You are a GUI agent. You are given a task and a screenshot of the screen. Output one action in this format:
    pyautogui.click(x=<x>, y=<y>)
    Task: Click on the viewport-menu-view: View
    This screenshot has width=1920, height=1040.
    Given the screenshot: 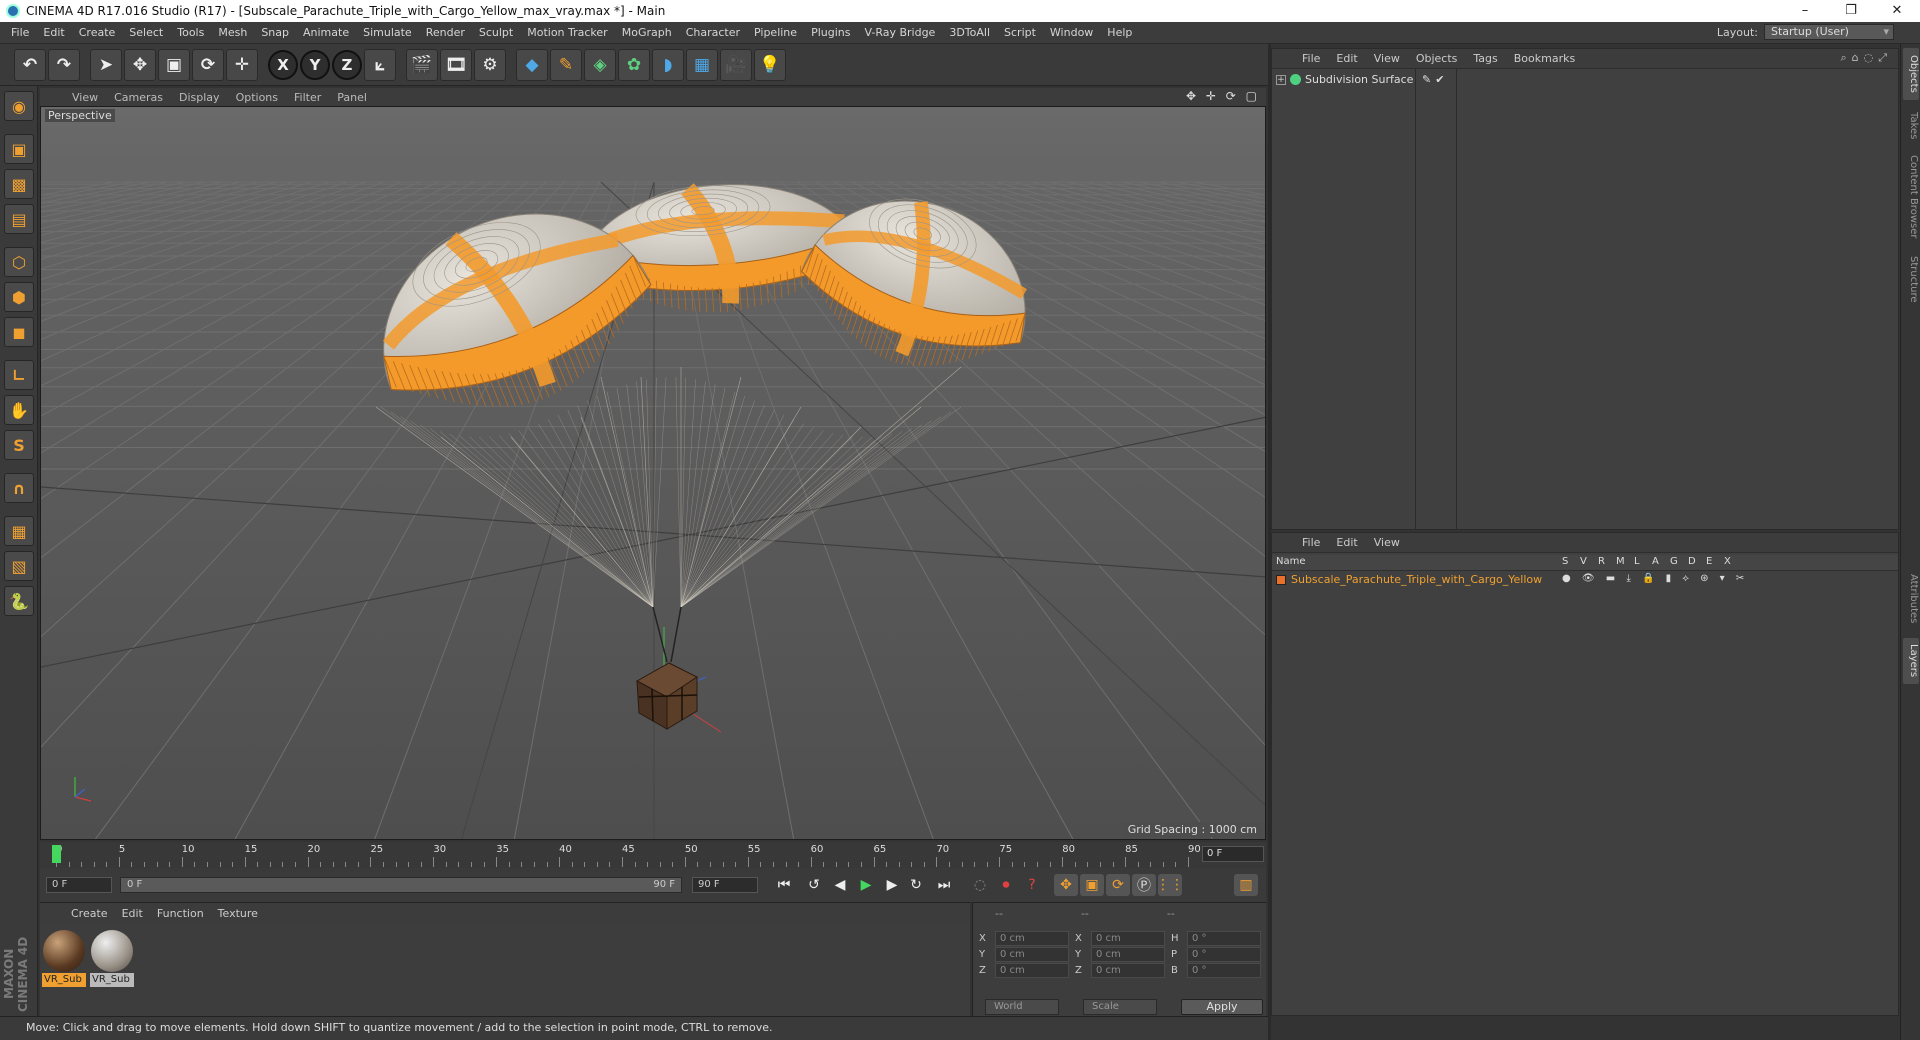 What is the action you would take?
    pyautogui.click(x=85, y=97)
    